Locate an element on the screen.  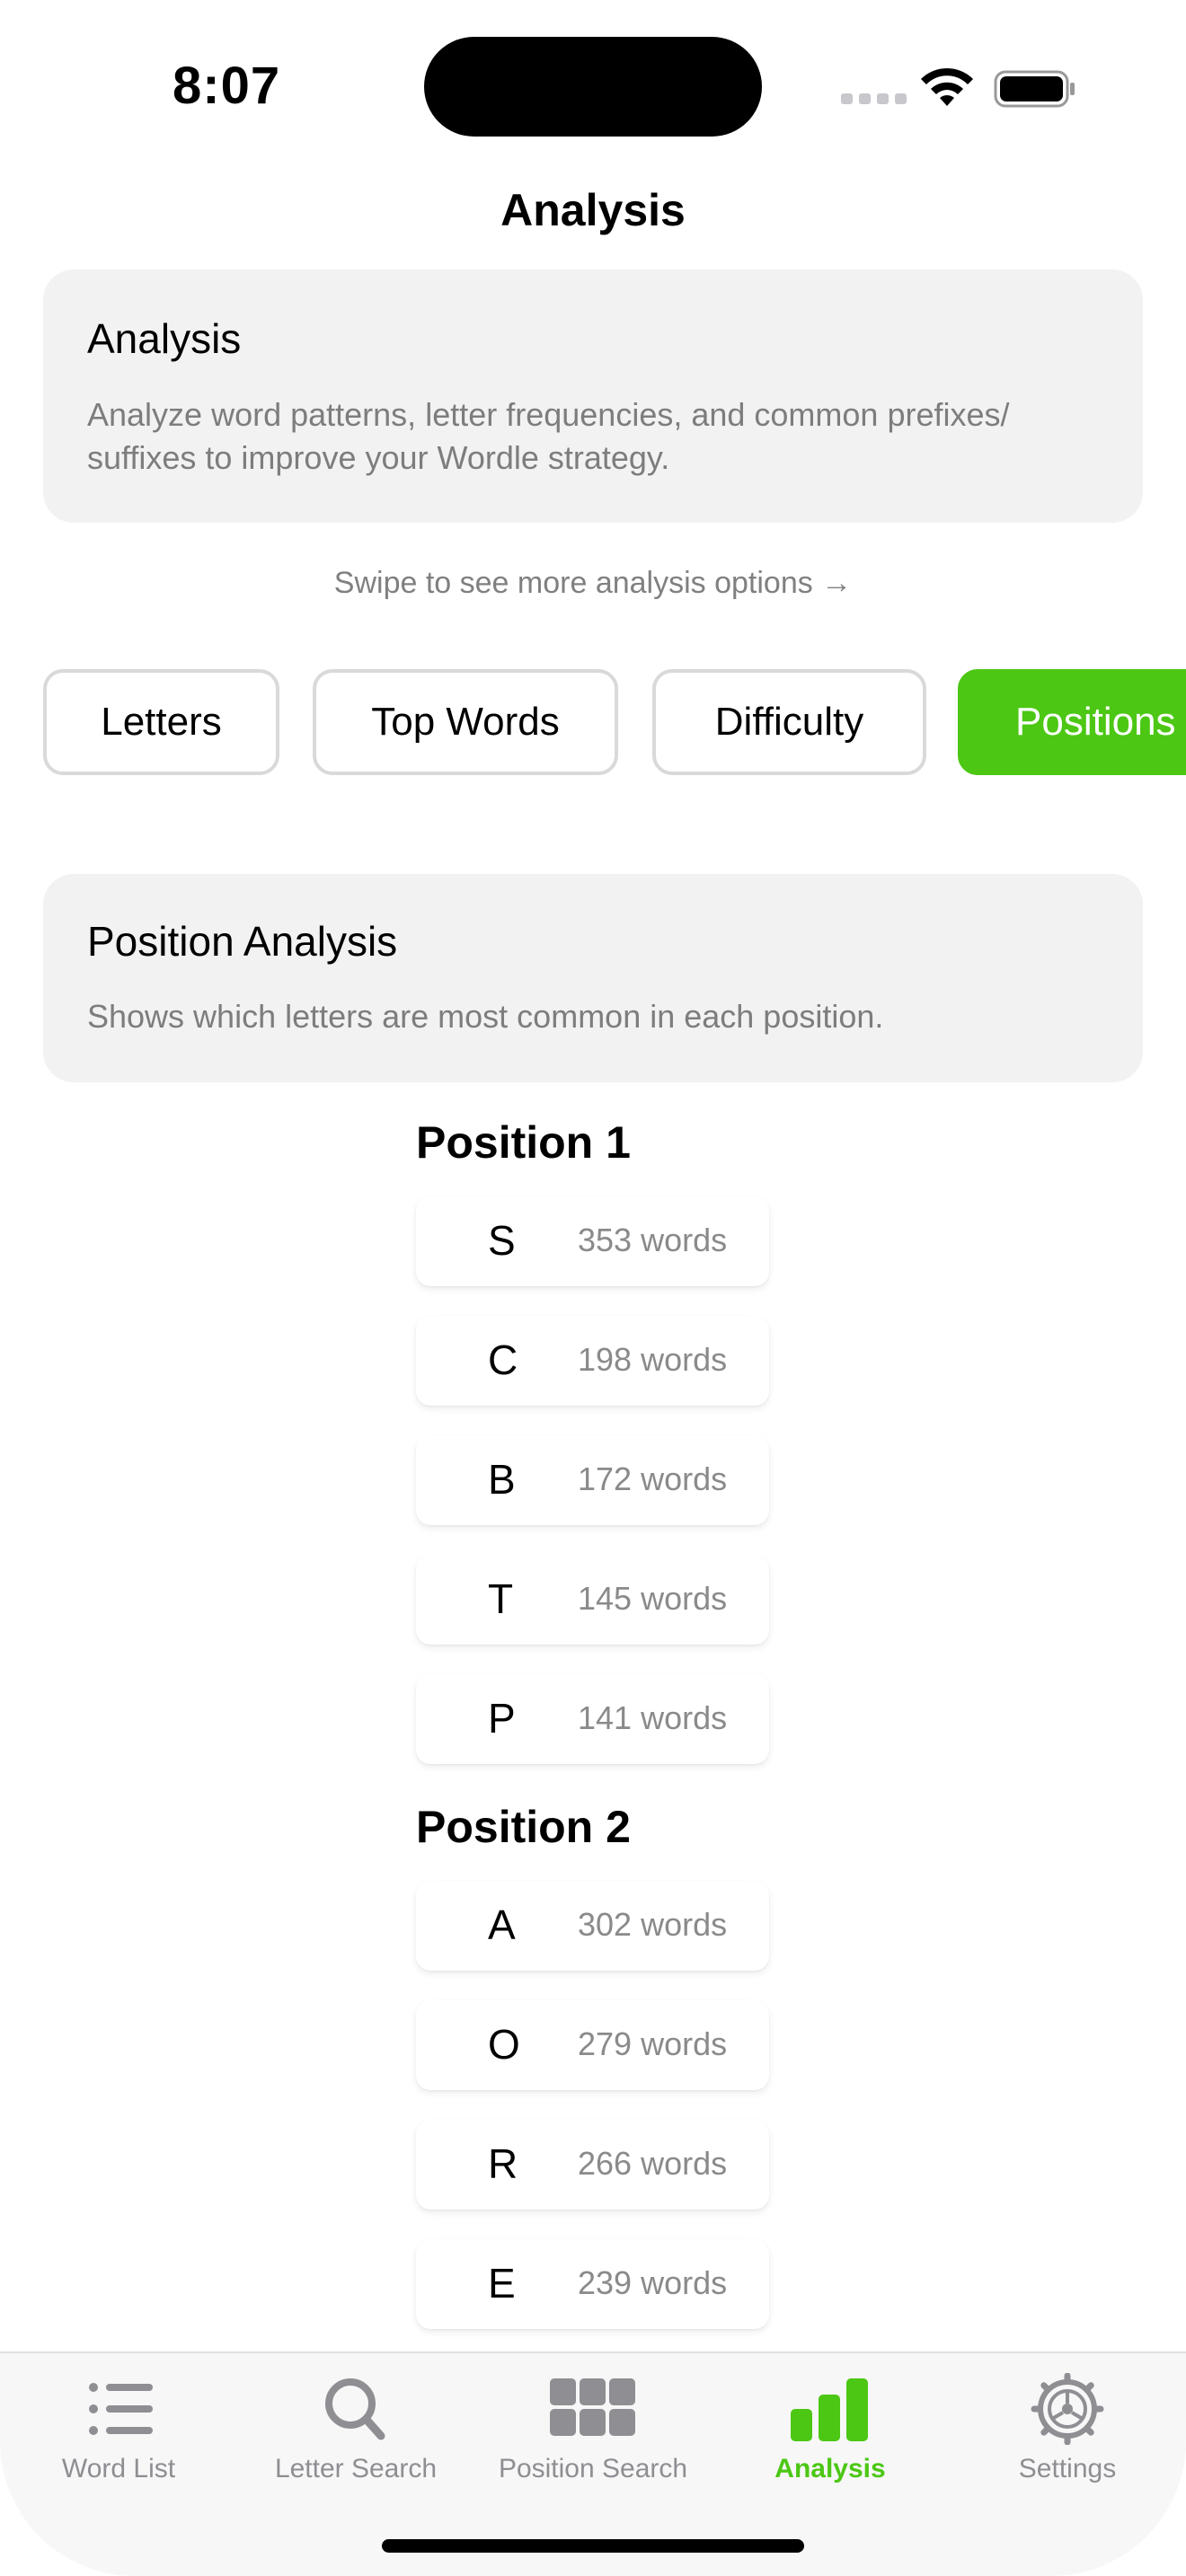
letter-count-row: T 145 words is located at coordinates (592, 1600).